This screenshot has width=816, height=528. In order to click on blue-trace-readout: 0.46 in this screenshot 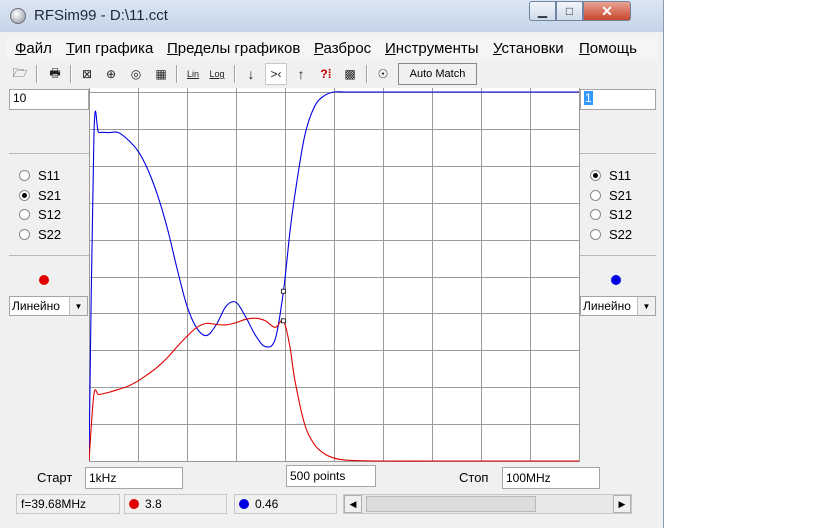, I will do `click(285, 504)`.